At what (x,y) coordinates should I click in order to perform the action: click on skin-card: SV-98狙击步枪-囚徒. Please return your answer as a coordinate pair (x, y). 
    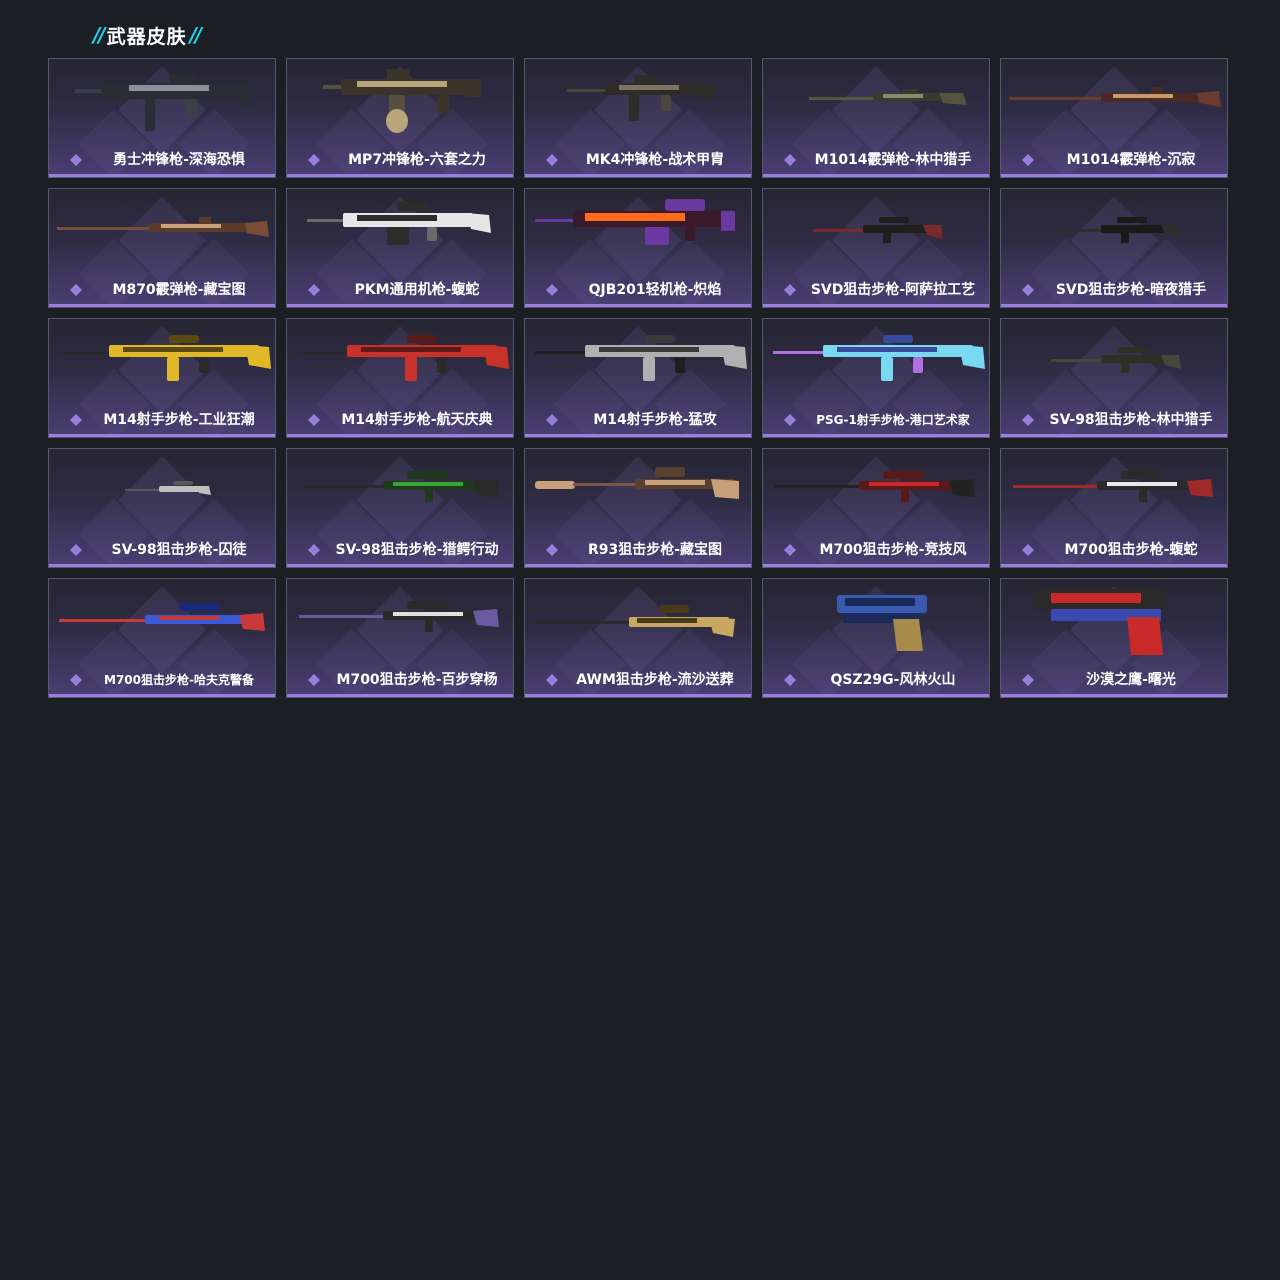
    Looking at the image, I should click on (162, 508).